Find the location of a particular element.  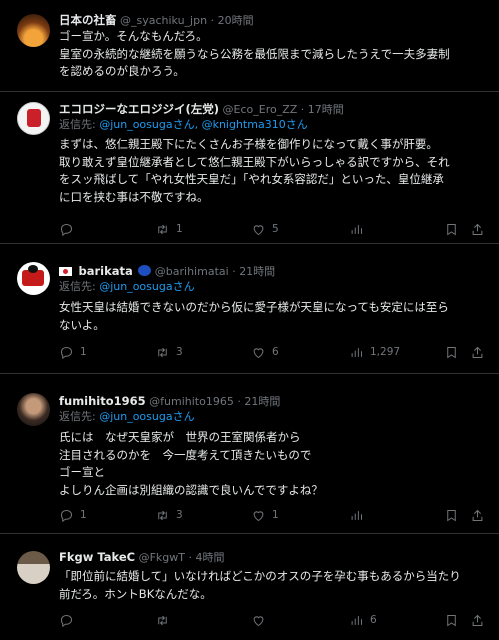

display-name: 日本の社畜 is located at coordinates (88, 20).